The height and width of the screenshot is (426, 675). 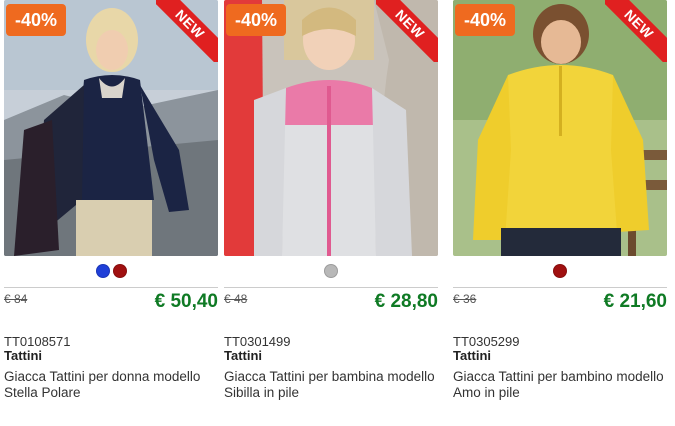 I want to click on product-sku: TT0108571, so click(x=37, y=341).